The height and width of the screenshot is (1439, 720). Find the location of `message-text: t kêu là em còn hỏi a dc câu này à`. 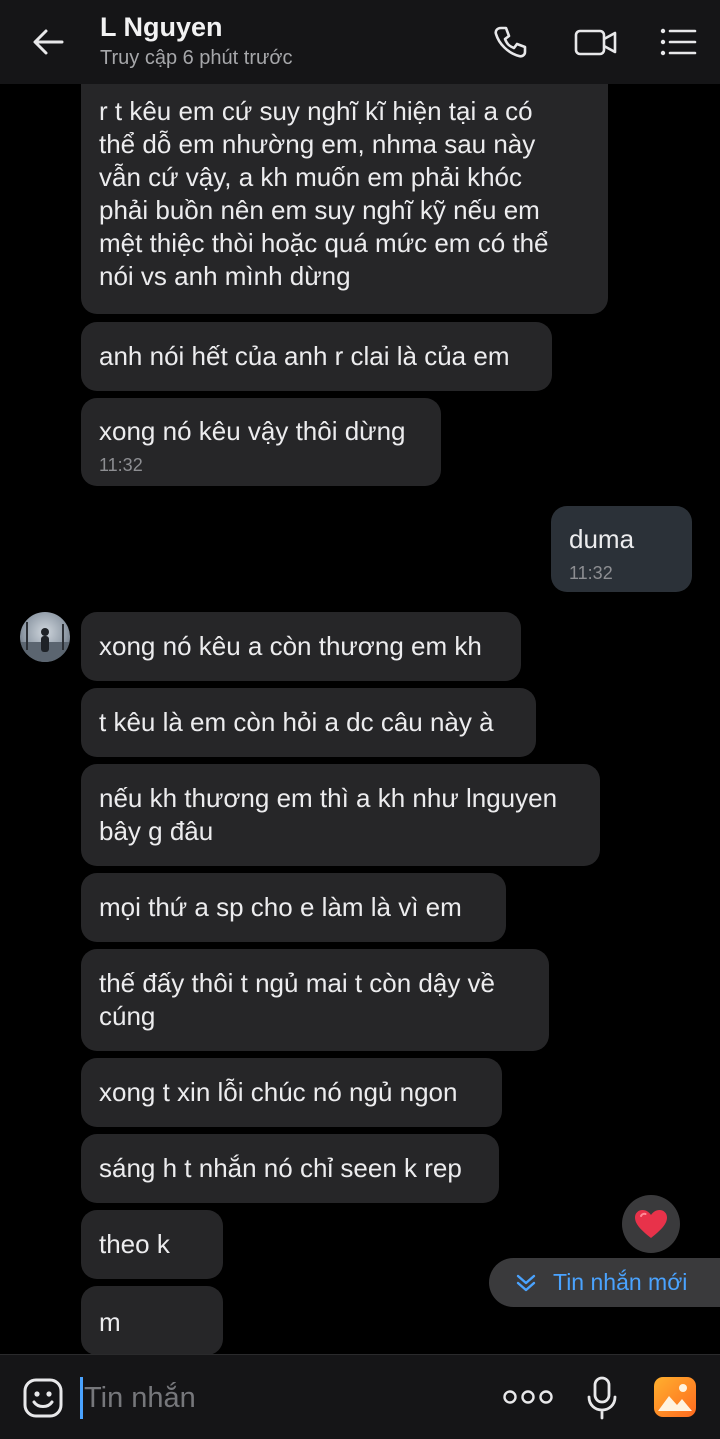

message-text: t kêu là em còn hỏi a dc câu này à is located at coordinates (296, 722).